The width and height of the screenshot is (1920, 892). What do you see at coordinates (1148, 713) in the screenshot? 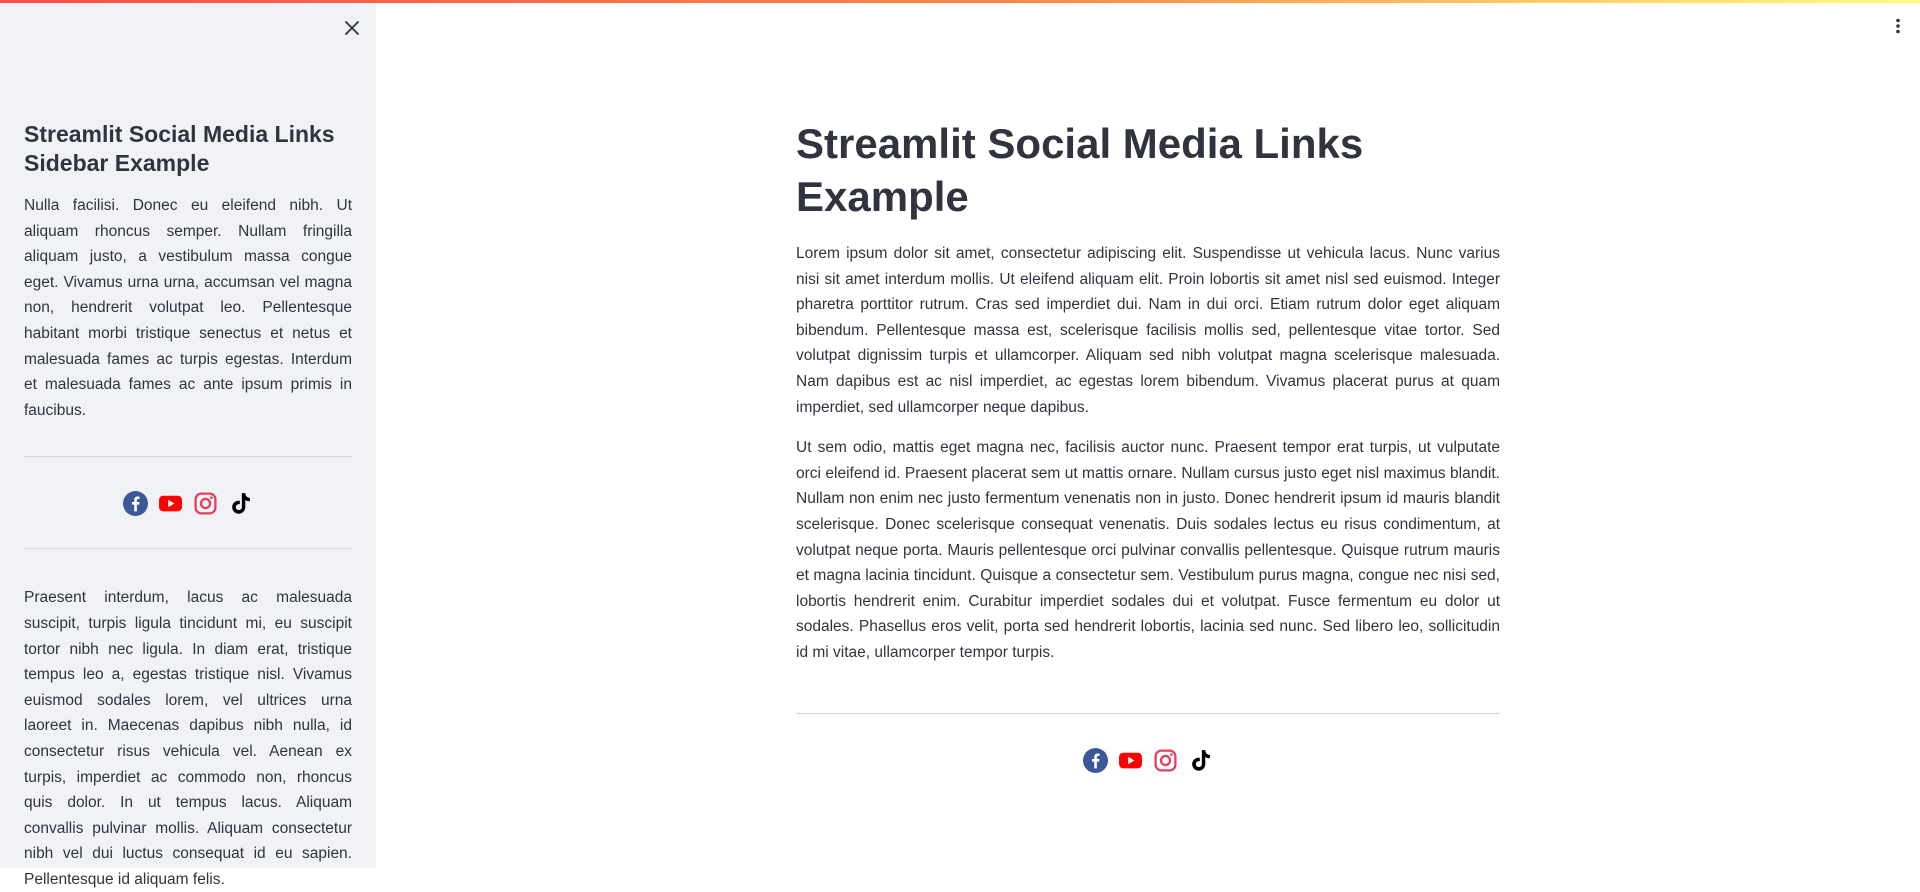
I see `main-divider` at bounding box center [1148, 713].